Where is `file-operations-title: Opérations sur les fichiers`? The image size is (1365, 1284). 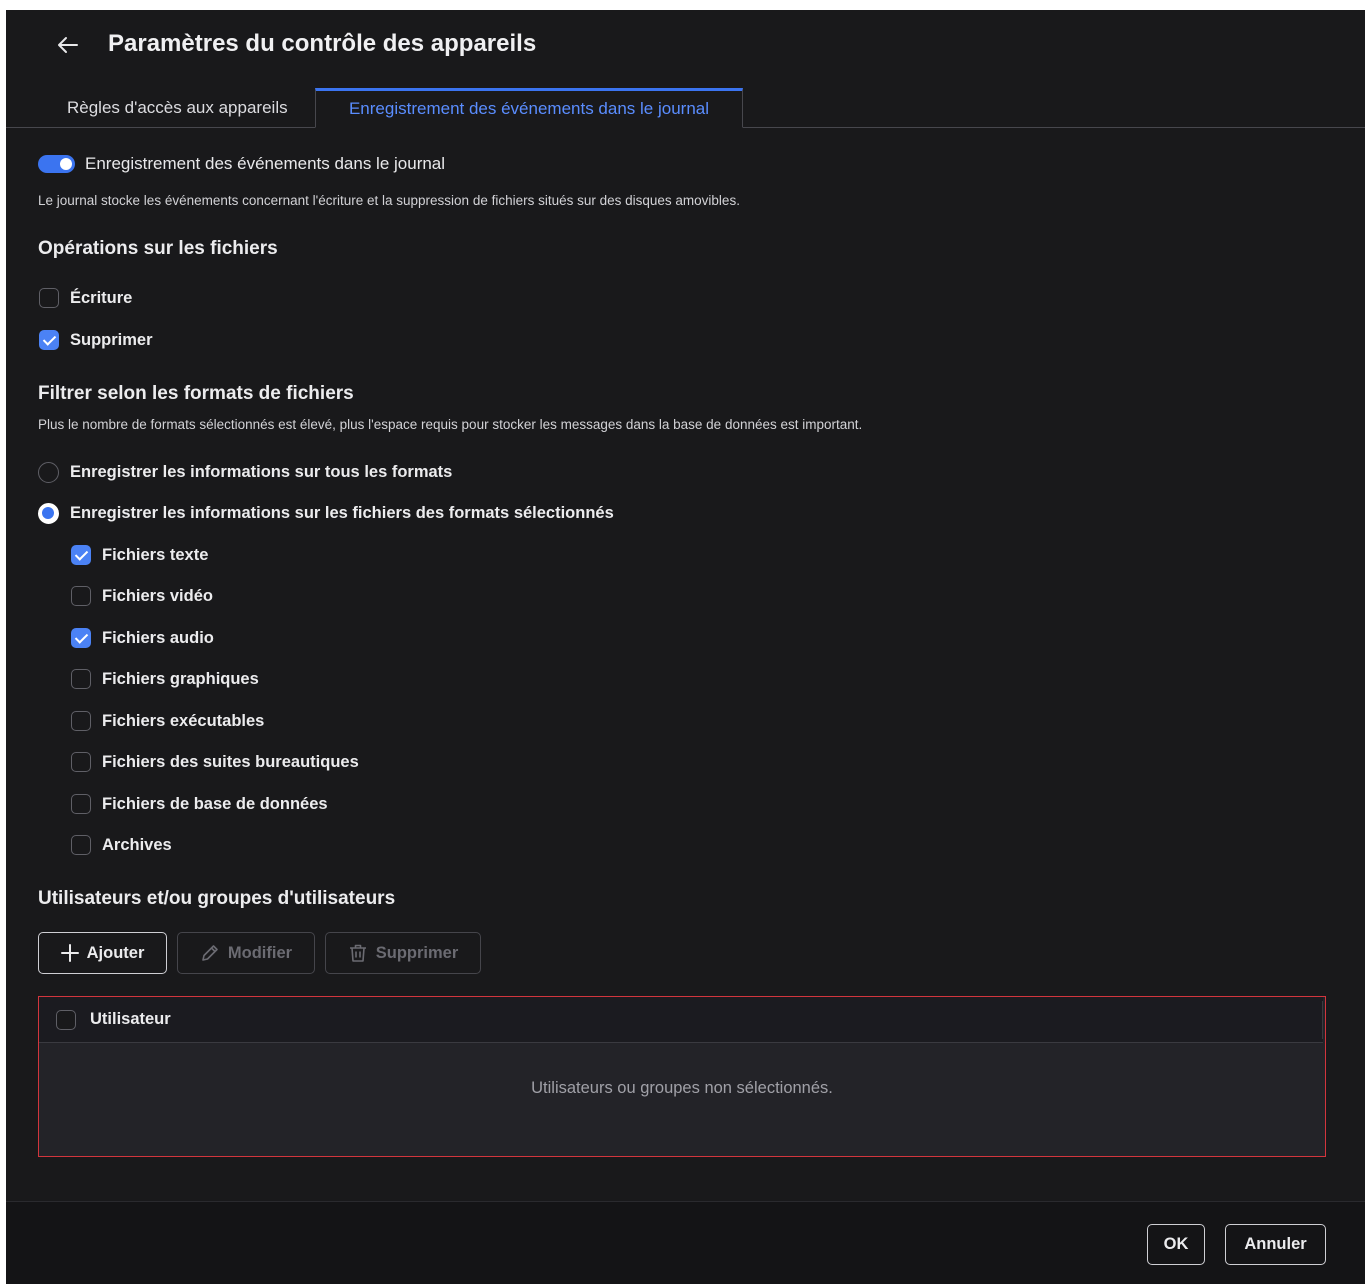
file-operations-title: Opérations sur les fichiers is located at coordinates (158, 248).